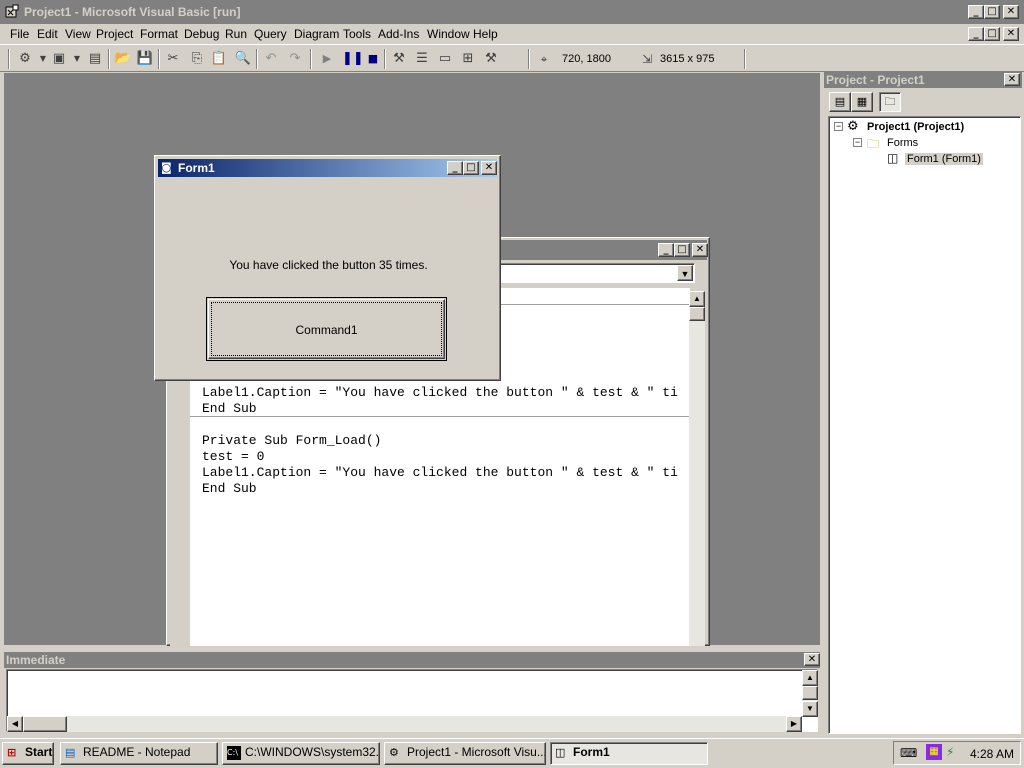 The image size is (1024, 768). What do you see at coordinates (243, 59) in the screenshot?
I see `find-icon: 🔍` at bounding box center [243, 59].